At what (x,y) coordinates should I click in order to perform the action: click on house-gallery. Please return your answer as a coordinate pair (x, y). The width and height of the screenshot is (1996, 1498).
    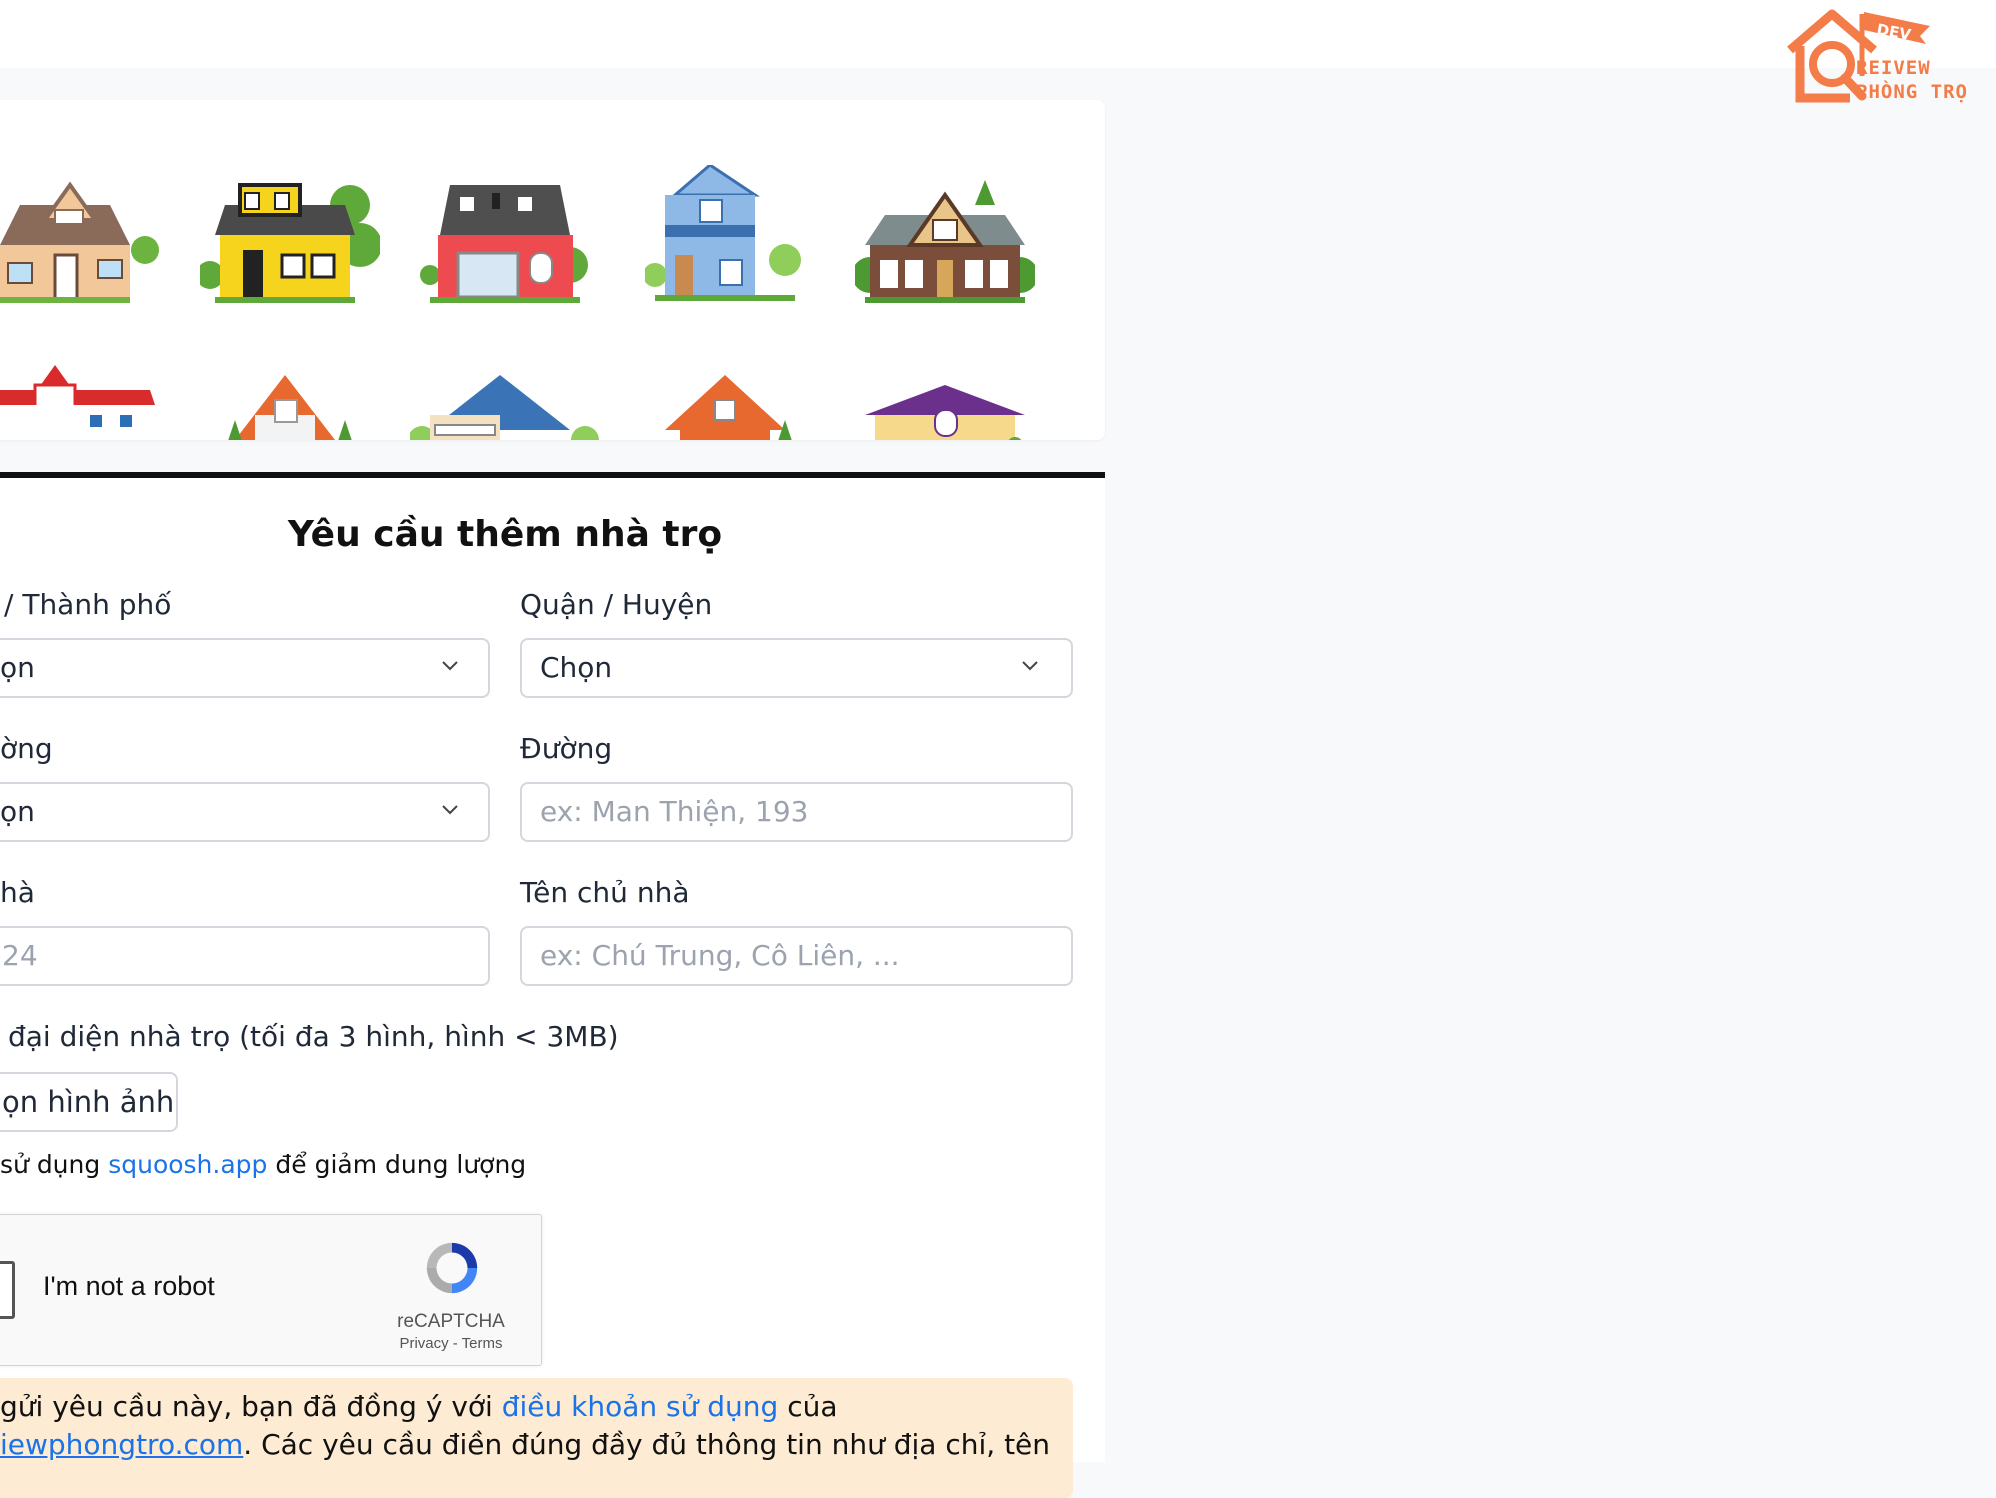
    Looking at the image, I should click on (552, 270).